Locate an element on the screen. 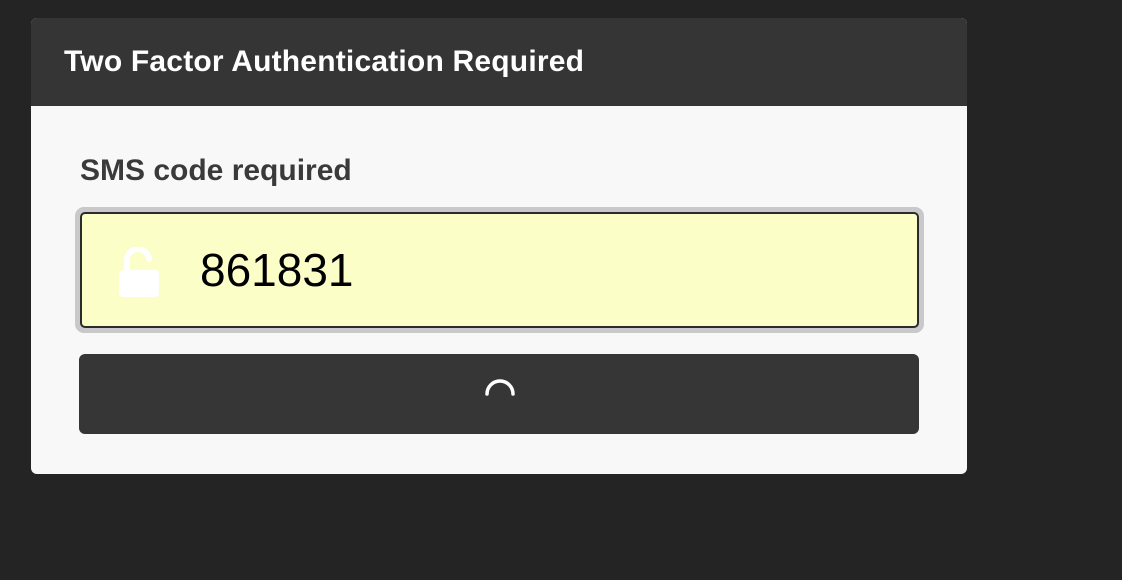 This screenshot has width=1122, height=580. sms-code-field-box is located at coordinates (499, 270).